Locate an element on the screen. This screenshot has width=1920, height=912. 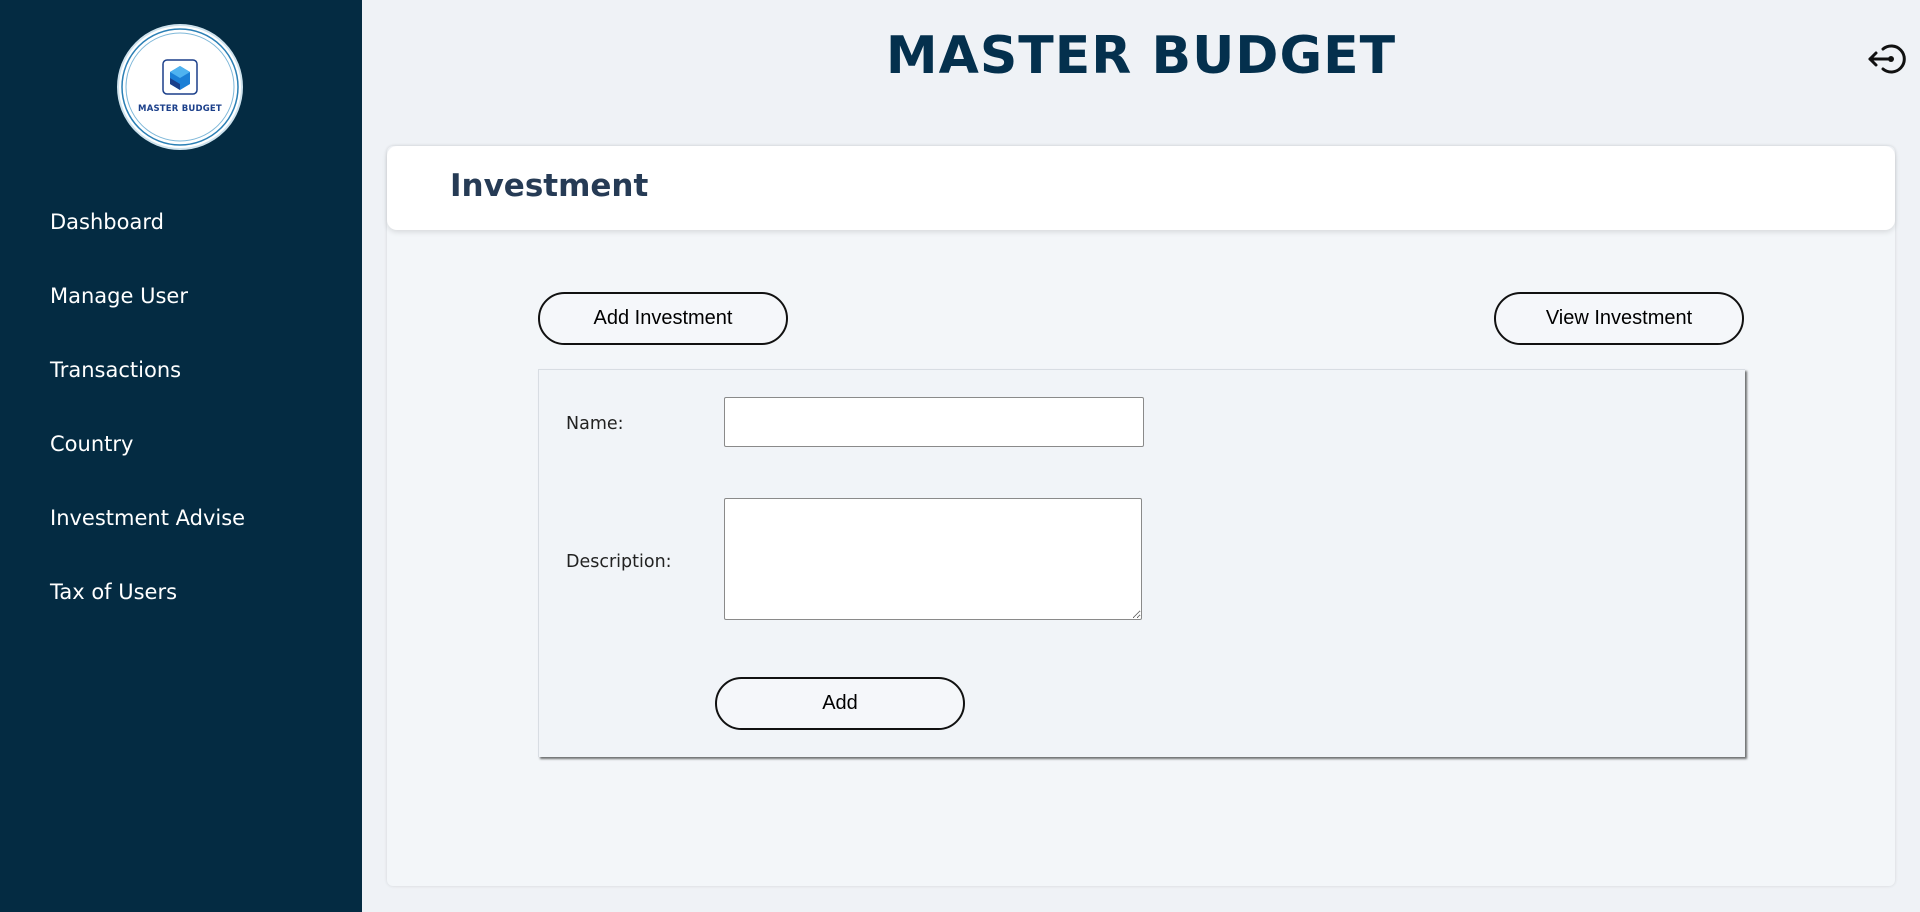
logout-icon is located at coordinates (1887, 59).